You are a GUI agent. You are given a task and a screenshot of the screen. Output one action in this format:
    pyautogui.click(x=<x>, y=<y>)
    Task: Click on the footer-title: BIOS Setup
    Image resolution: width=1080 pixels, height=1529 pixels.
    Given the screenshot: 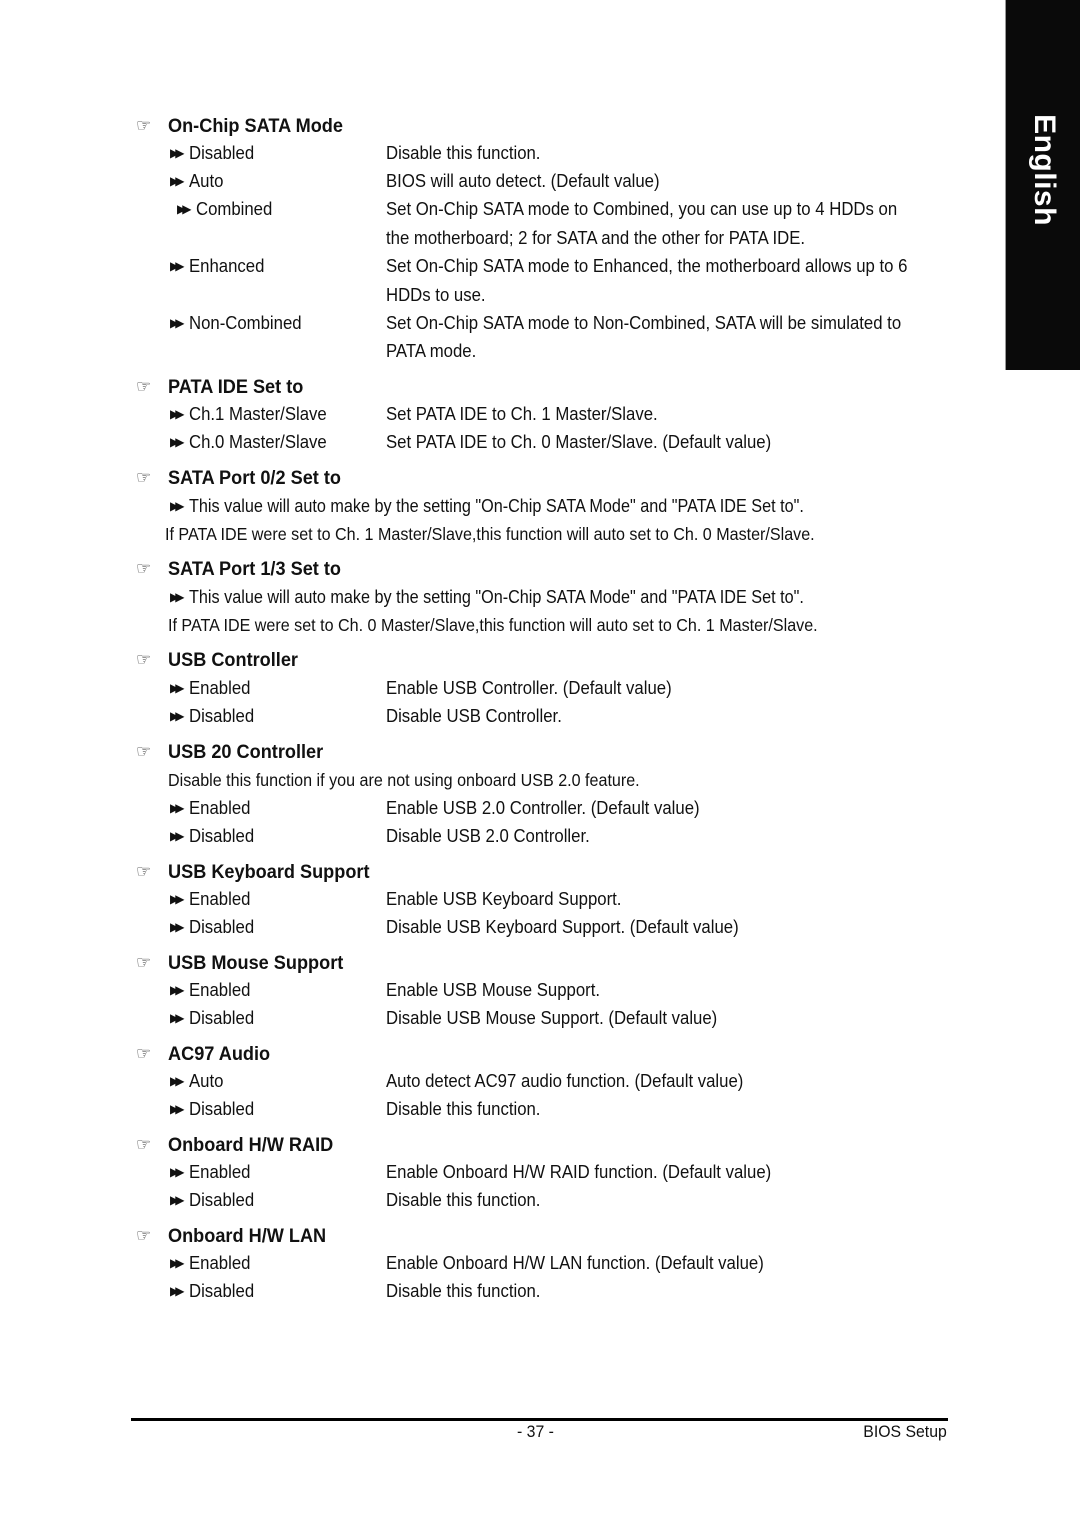 What is the action you would take?
    pyautogui.click(x=905, y=1431)
    